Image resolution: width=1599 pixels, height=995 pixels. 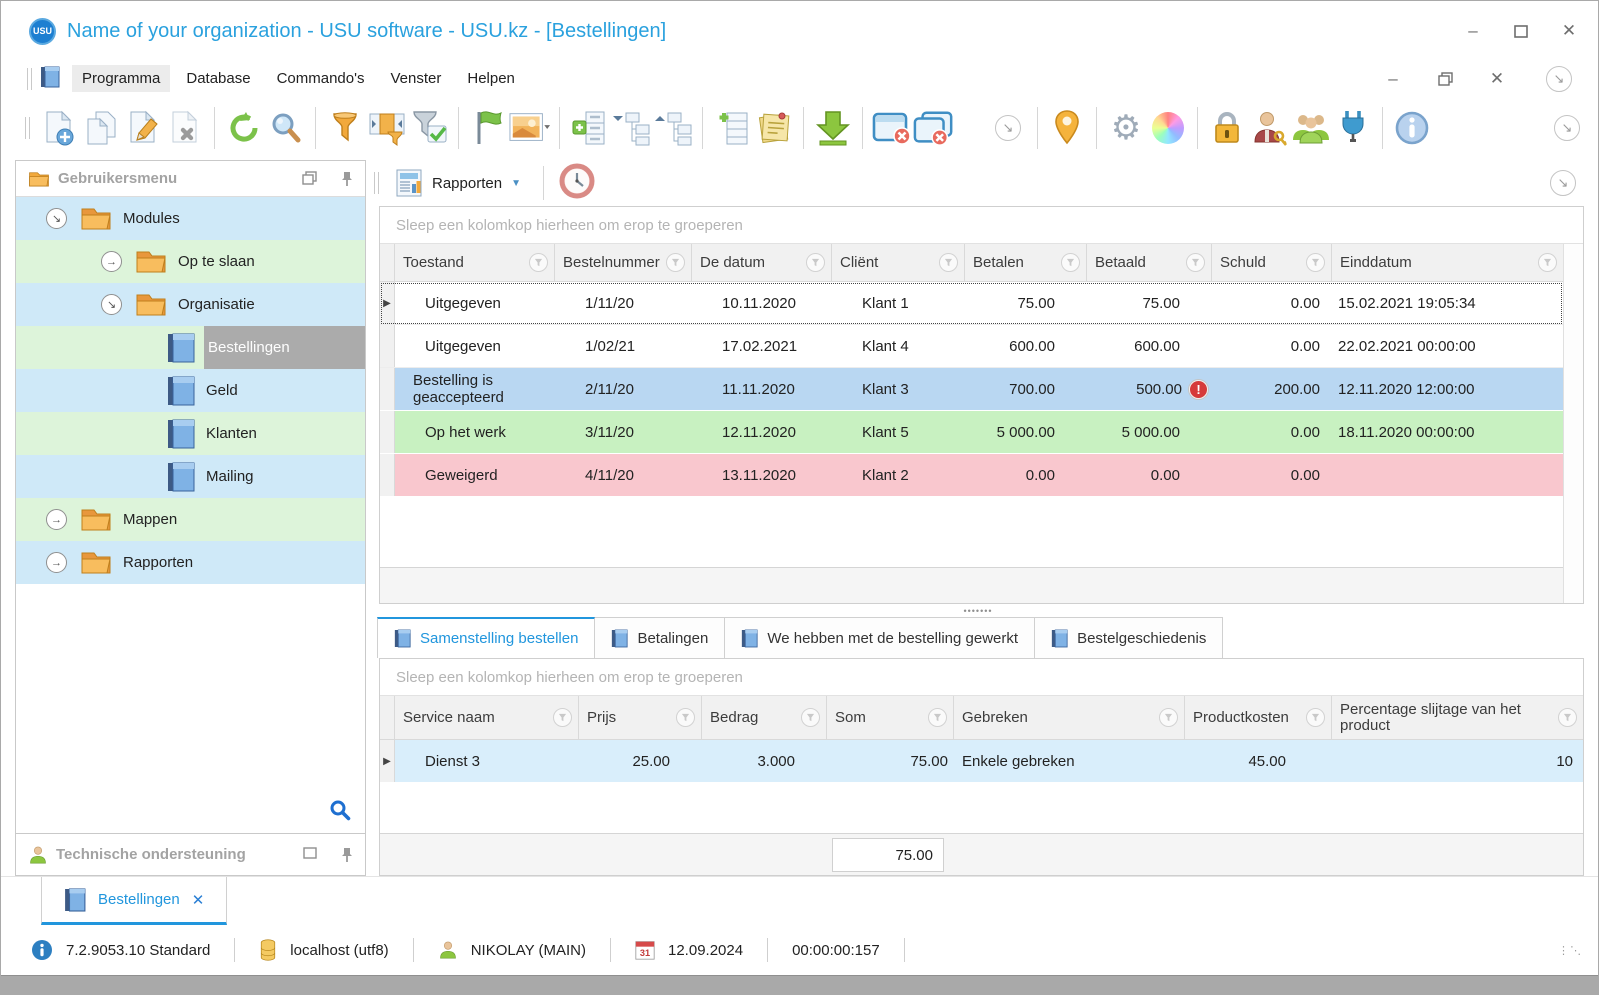 I want to click on menu-database: Database, so click(x=218, y=78).